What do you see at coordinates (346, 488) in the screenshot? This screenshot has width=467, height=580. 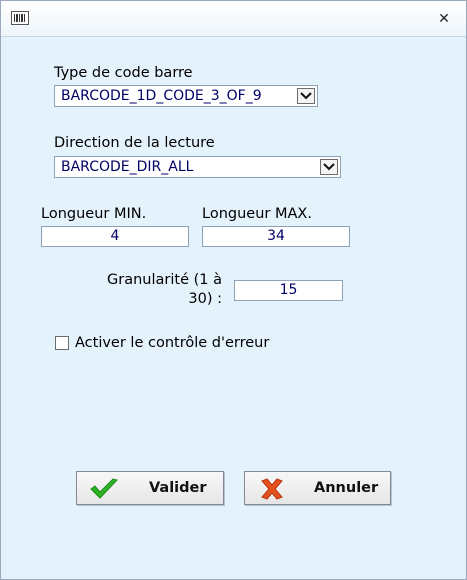 I see `cancel-label: Annuler` at bounding box center [346, 488].